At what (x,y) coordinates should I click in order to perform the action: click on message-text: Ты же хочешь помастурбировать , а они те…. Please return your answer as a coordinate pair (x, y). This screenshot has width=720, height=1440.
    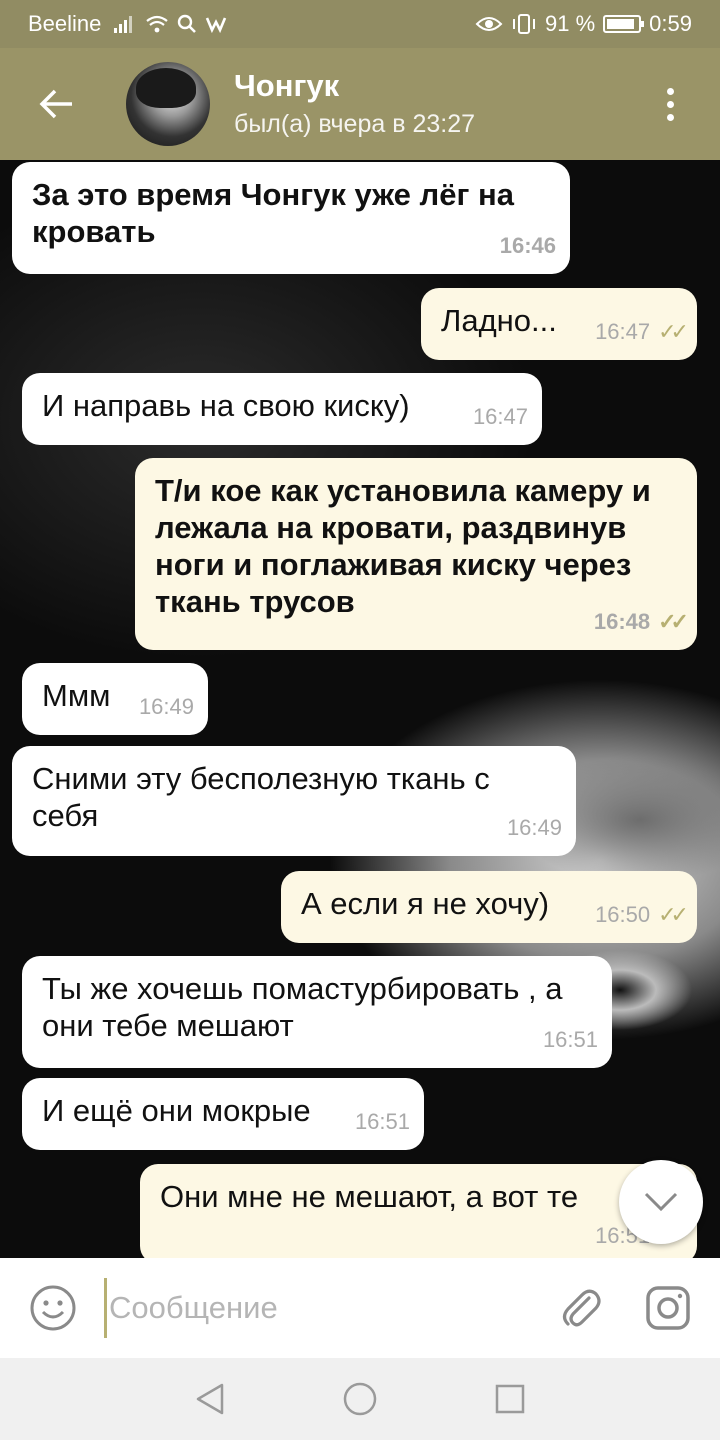
    Looking at the image, I should click on (302, 1007).